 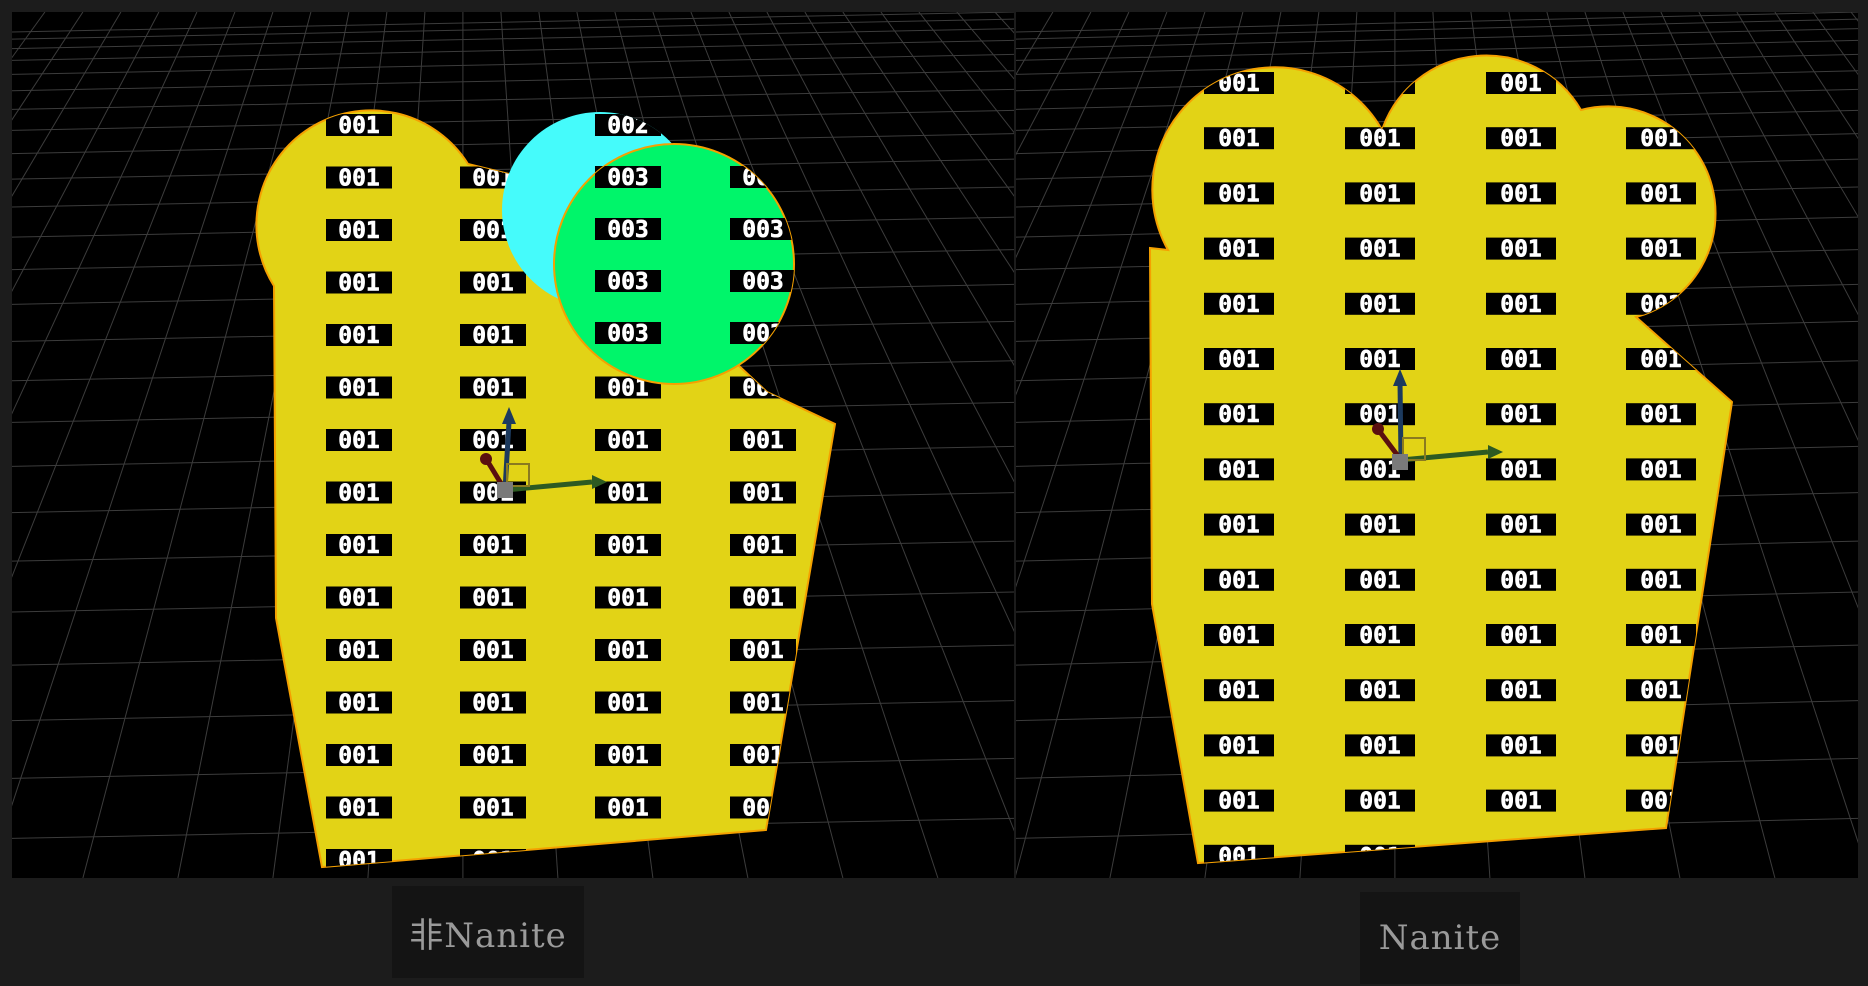 What do you see at coordinates (674, 264) in the screenshot?
I see `mesh-003-group: 003 003003 003003 003003 003` at bounding box center [674, 264].